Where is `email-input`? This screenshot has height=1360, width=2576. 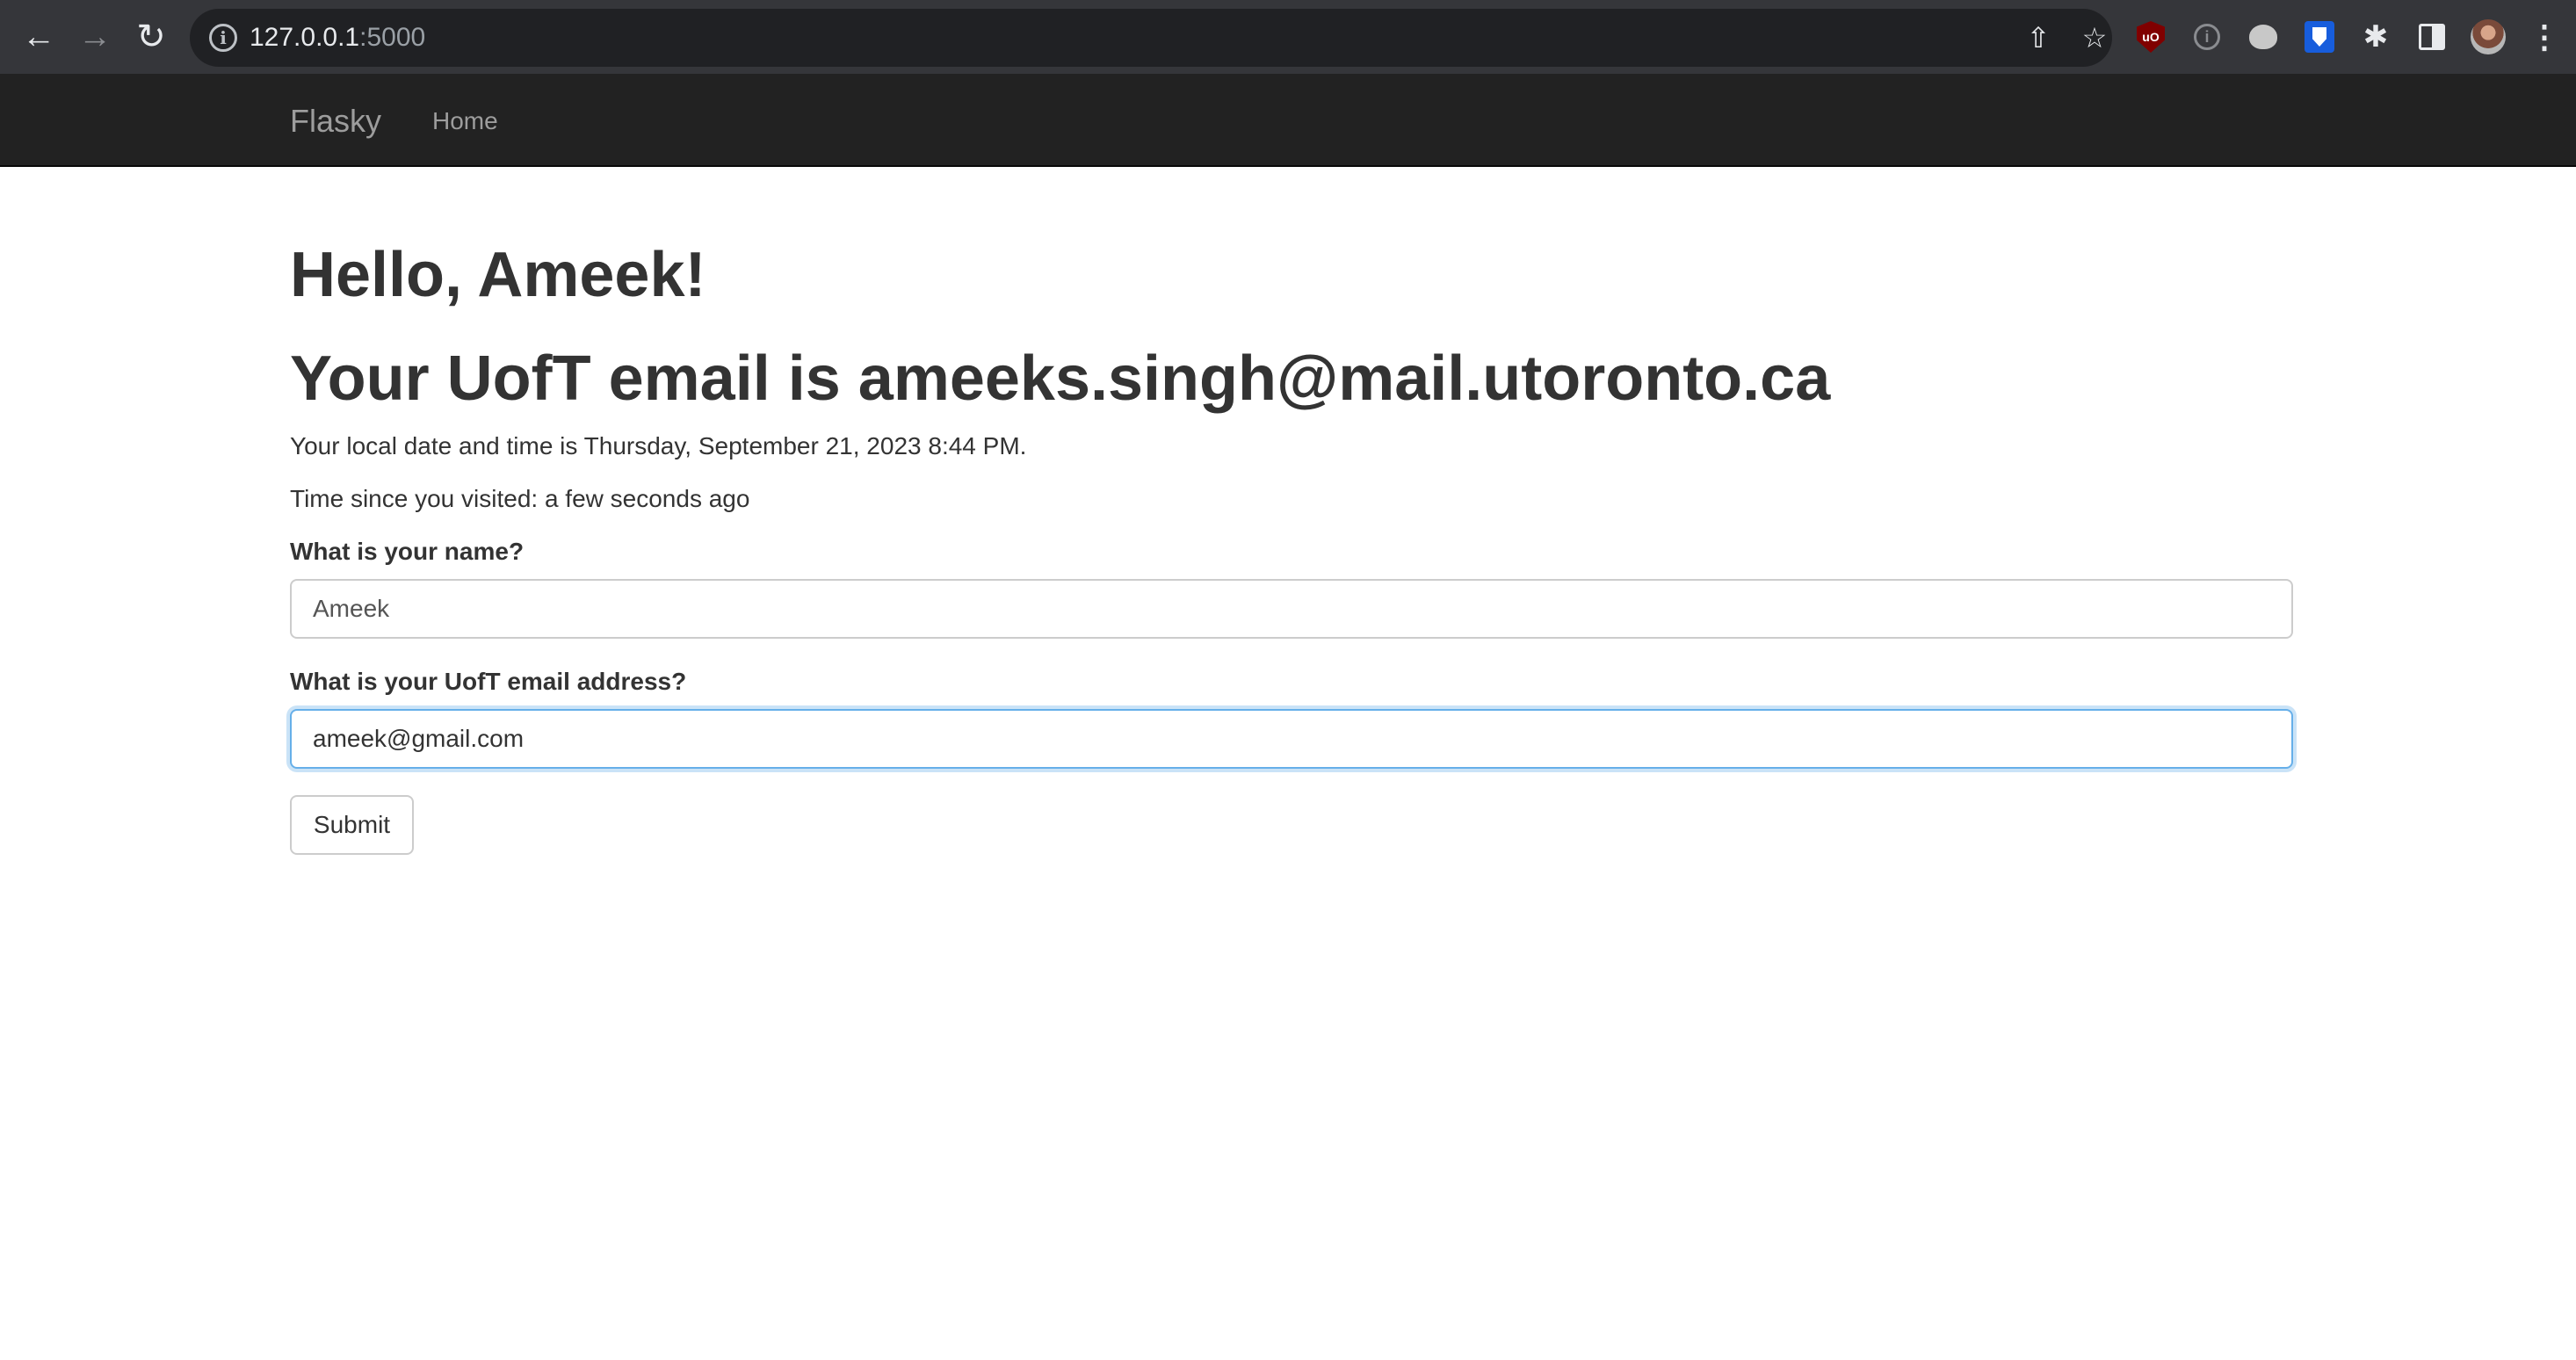
email-input is located at coordinates (1291, 739).